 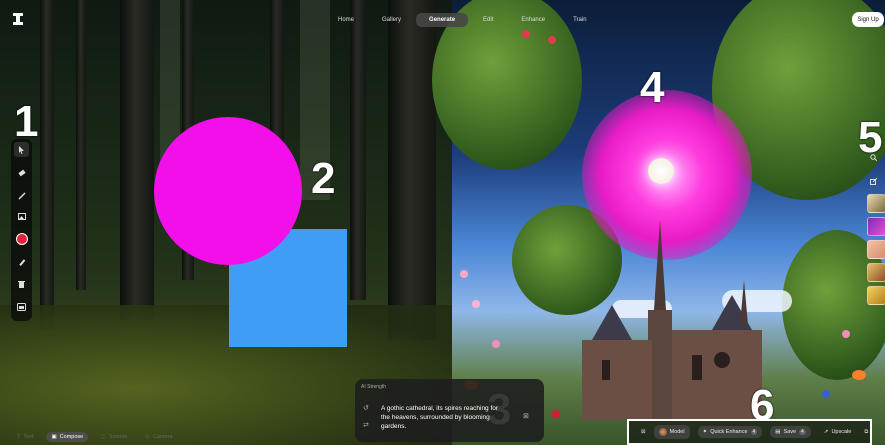 I want to click on tab-edit: Edit, so click(x=488, y=20).